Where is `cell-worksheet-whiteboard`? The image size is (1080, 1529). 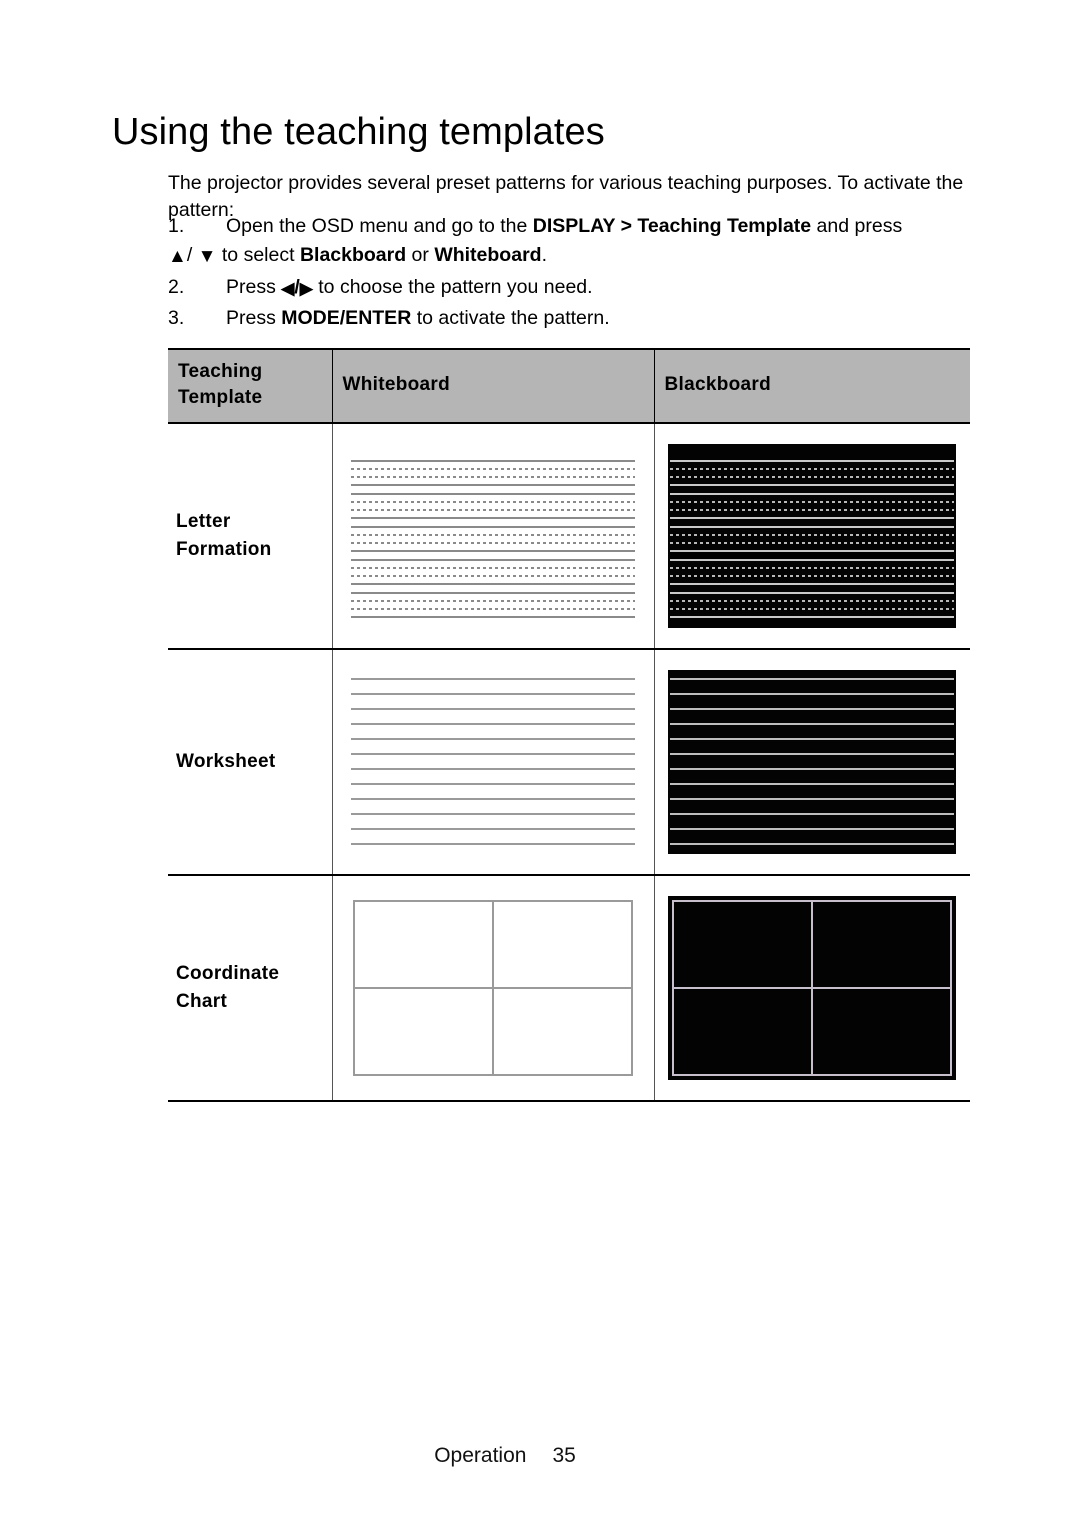
cell-worksheet-whiteboard is located at coordinates (493, 762).